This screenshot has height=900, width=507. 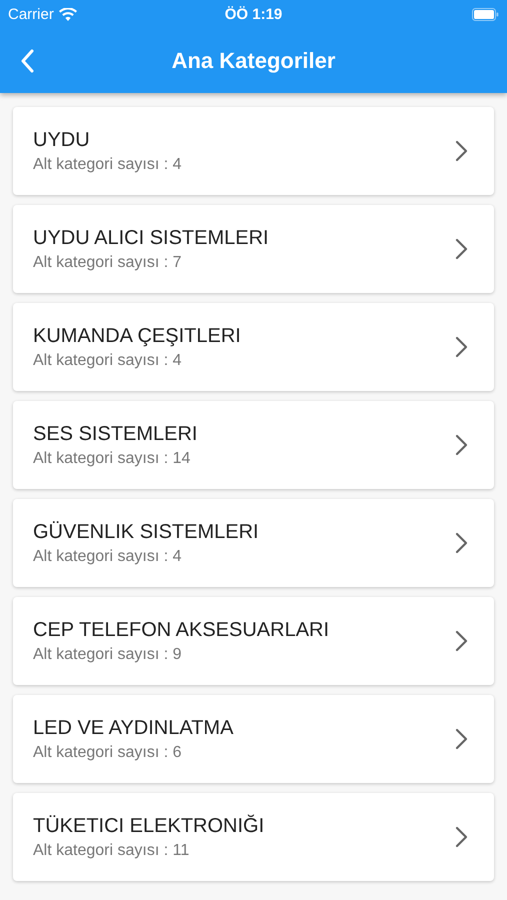 I want to click on clock-time: ÖÖ 1:19, so click(x=253, y=14).